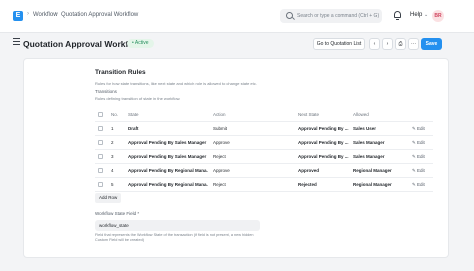 The width and height of the screenshot is (474, 271). I want to click on cell-next-state: Approved, so click(325, 170).